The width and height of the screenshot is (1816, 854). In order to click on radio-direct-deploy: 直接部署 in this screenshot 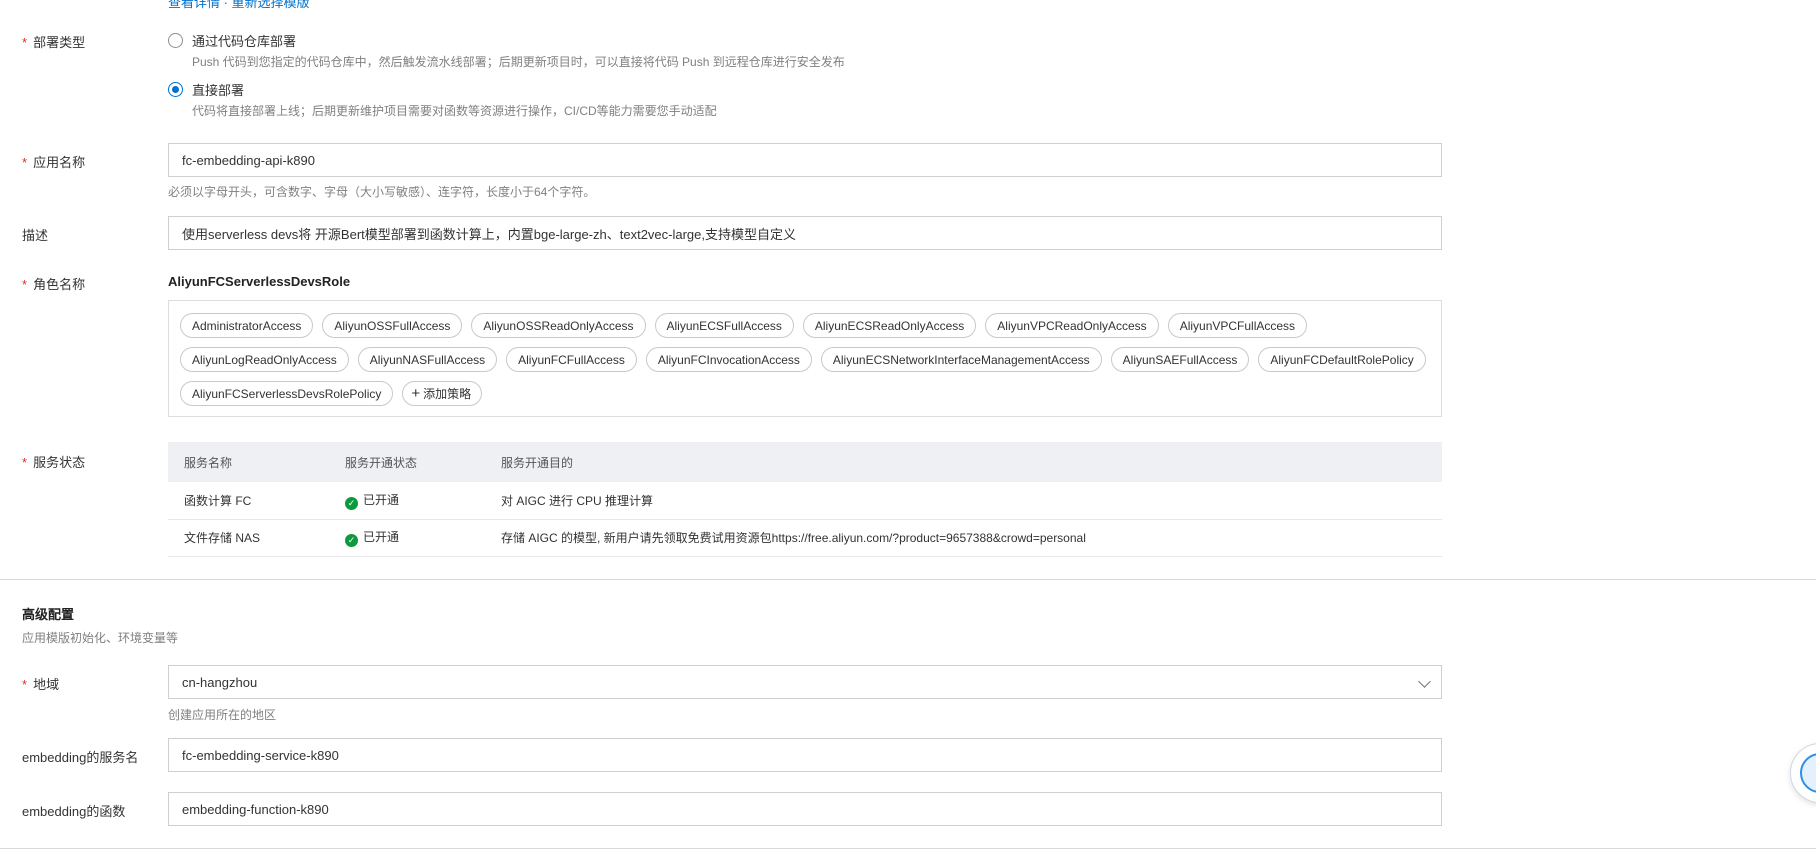, I will do `click(206, 89)`.